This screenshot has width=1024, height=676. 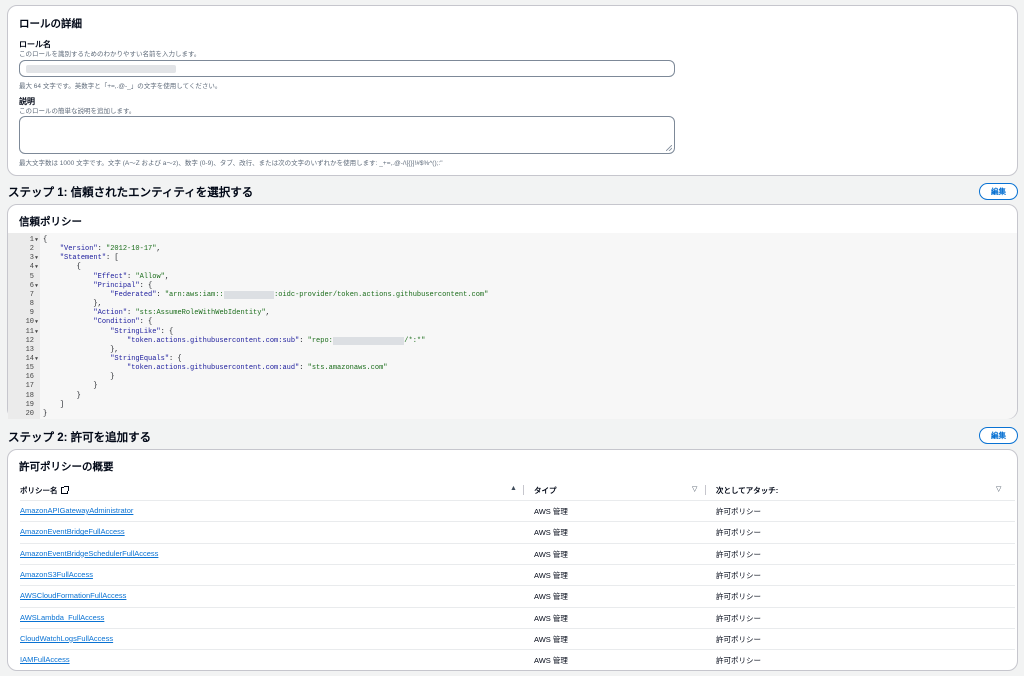 I want to click on role-name-input, so click(x=347, y=68).